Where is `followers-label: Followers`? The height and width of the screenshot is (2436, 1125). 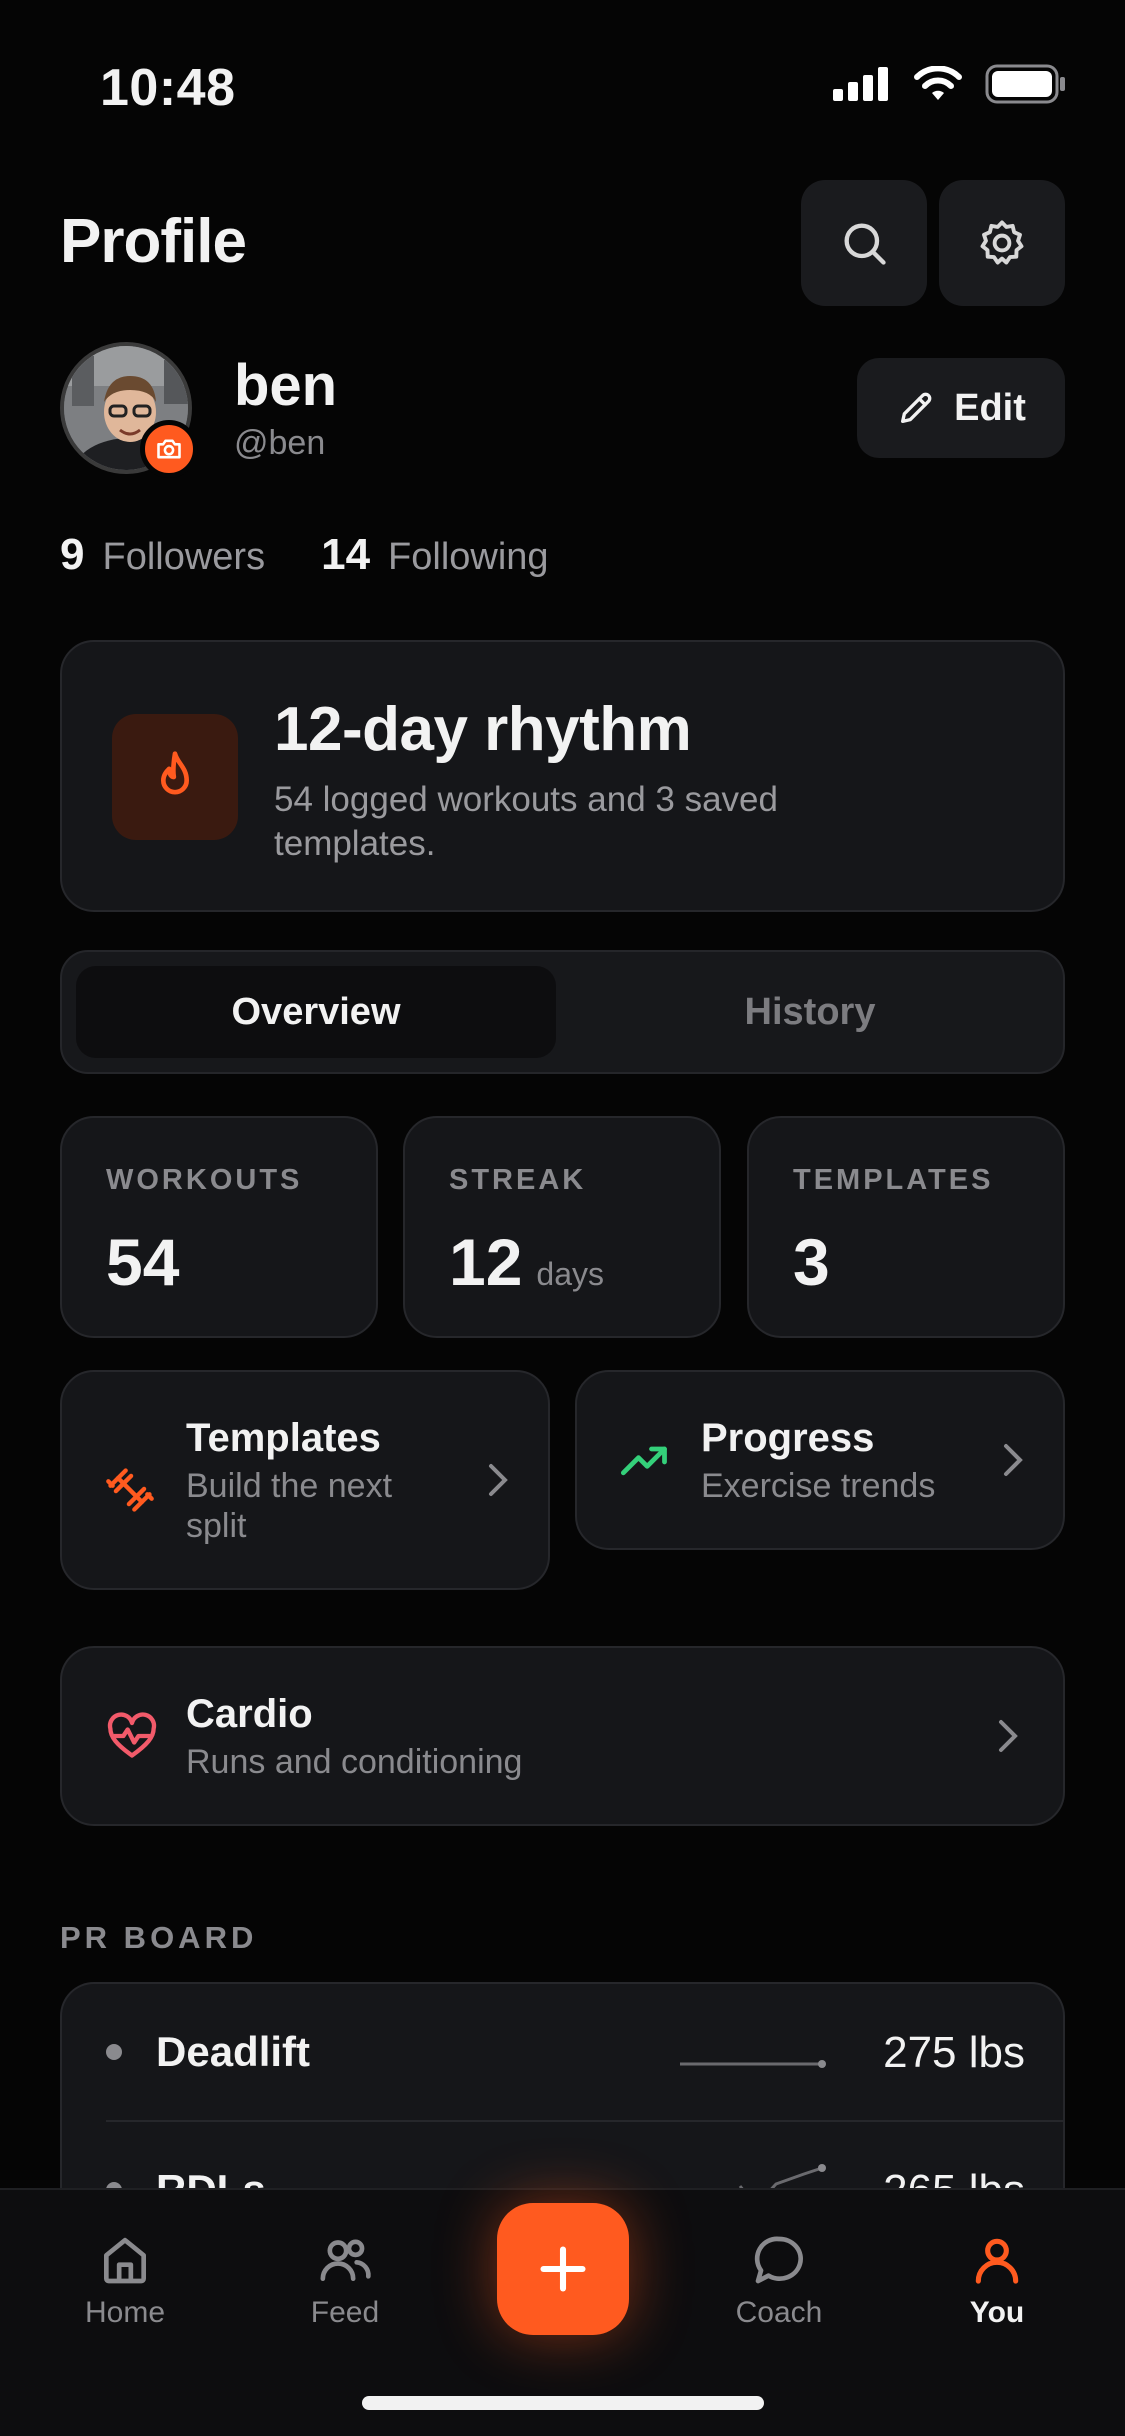 followers-label: Followers is located at coordinates (183, 557).